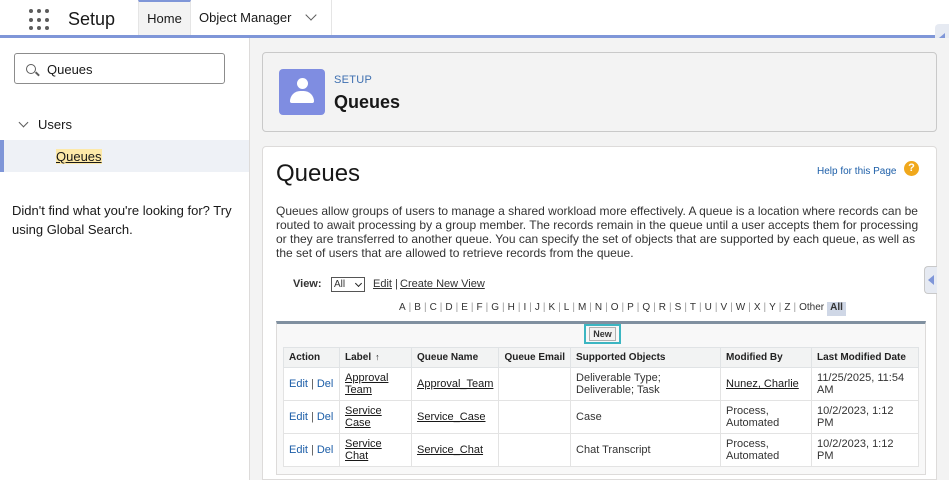 This screenshot has height=480, width=949. Describe the element at coordinates (615, 309) in the screenshot. I see `alpha-filter-o: O` at that location.